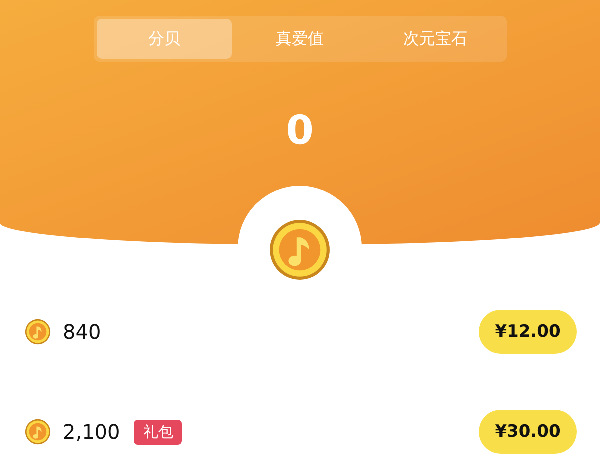 The height and width of the screenshot is (459, 600). Describe the element at coordinates (158, 432) in the screenshot. I see `gift-pack-tag: 礼包` at that location.